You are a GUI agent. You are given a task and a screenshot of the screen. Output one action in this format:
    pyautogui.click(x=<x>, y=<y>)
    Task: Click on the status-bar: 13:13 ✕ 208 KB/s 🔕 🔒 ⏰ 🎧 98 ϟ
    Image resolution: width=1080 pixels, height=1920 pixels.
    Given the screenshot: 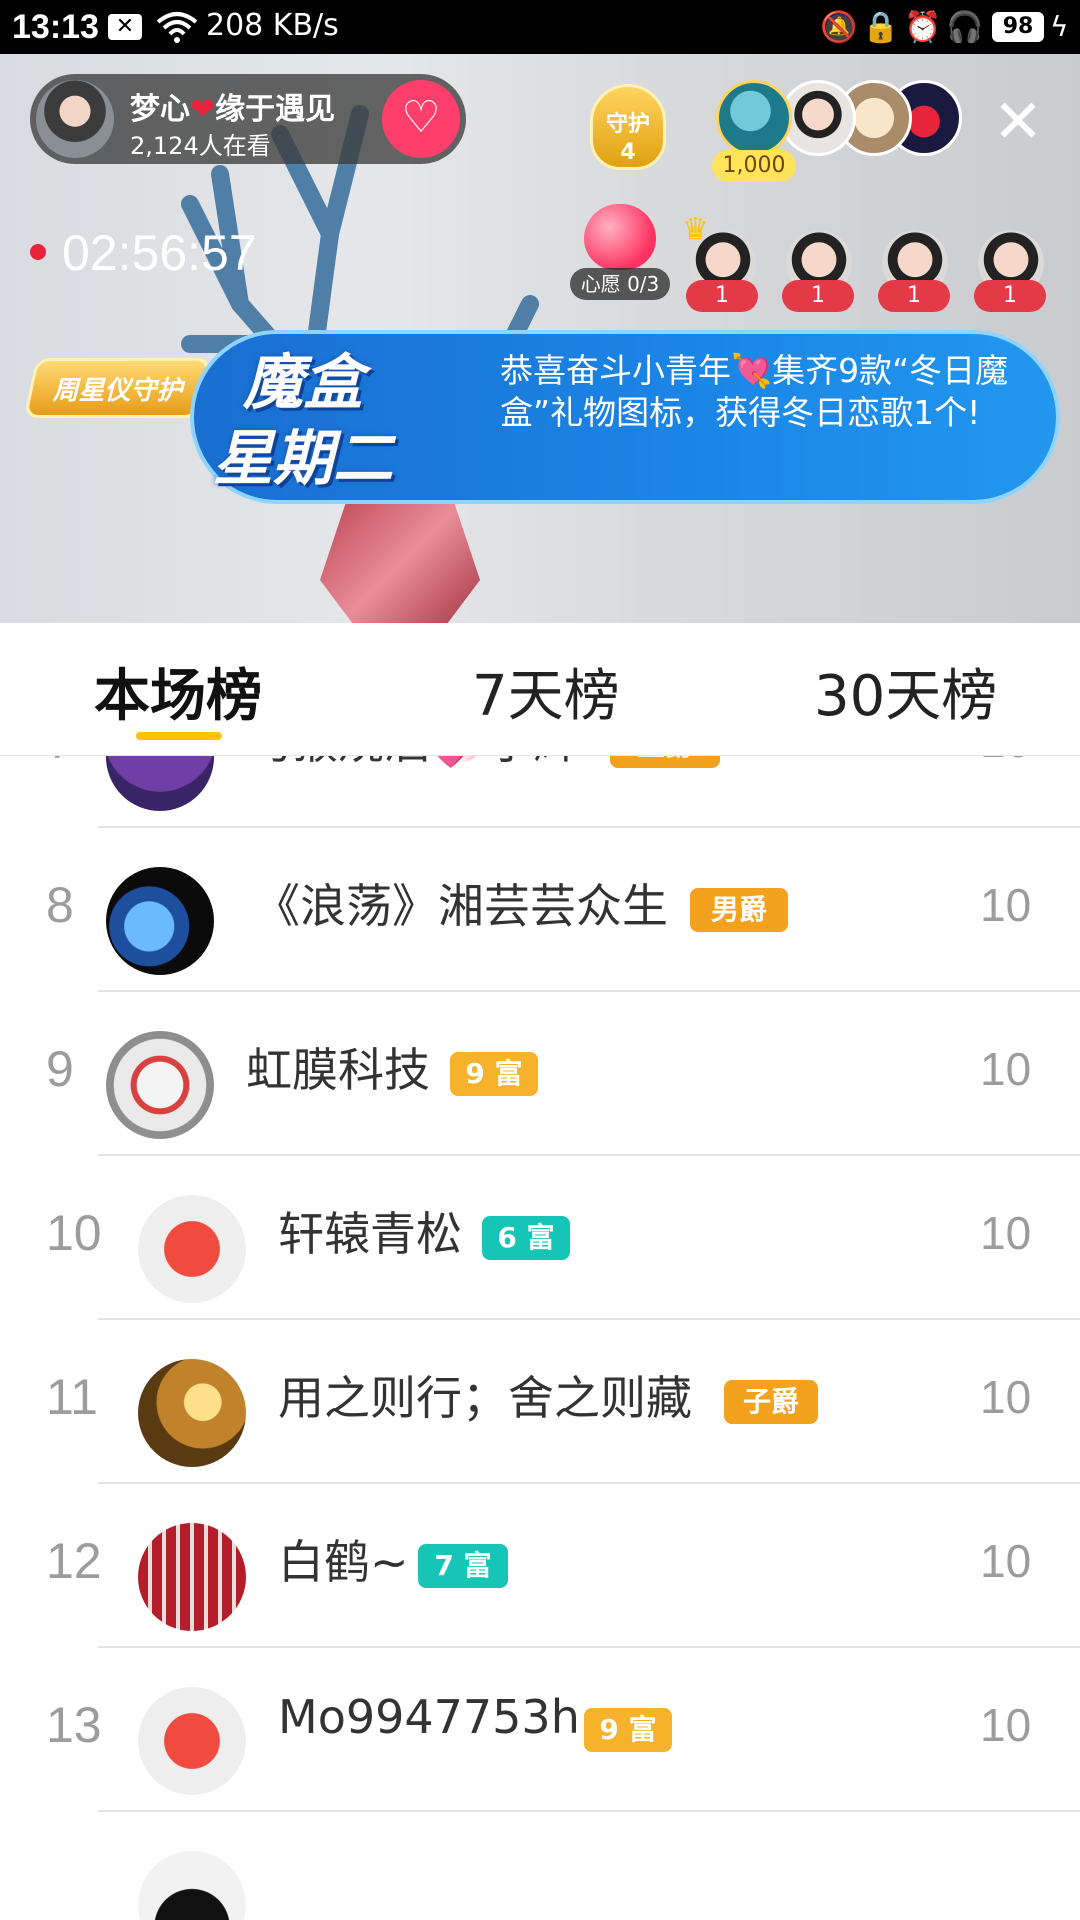 What is the action you would take?
    pyautogui.click(x=540, y=27)
    